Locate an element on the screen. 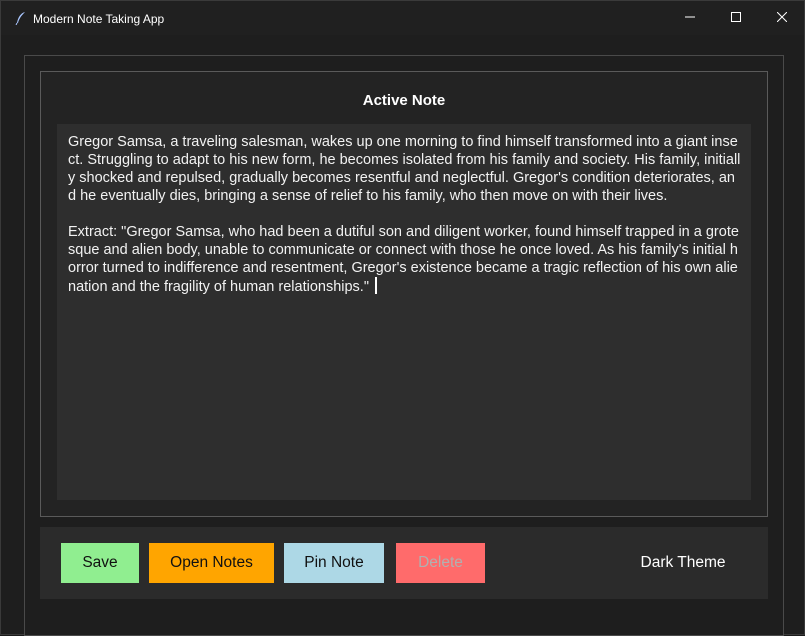 The width and height of the screenshot is (805, 636). text-cursor is located at coordinates (376, 285).